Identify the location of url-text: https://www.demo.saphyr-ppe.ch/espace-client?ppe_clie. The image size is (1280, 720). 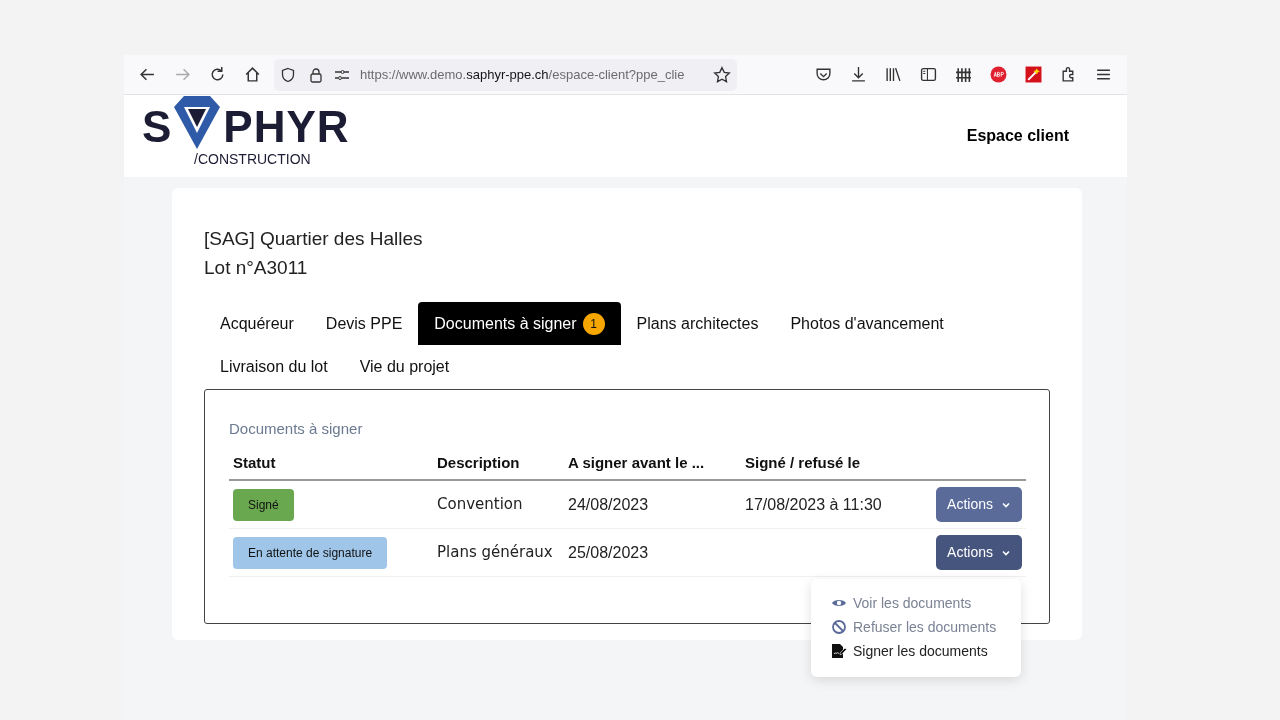
(523, 74).